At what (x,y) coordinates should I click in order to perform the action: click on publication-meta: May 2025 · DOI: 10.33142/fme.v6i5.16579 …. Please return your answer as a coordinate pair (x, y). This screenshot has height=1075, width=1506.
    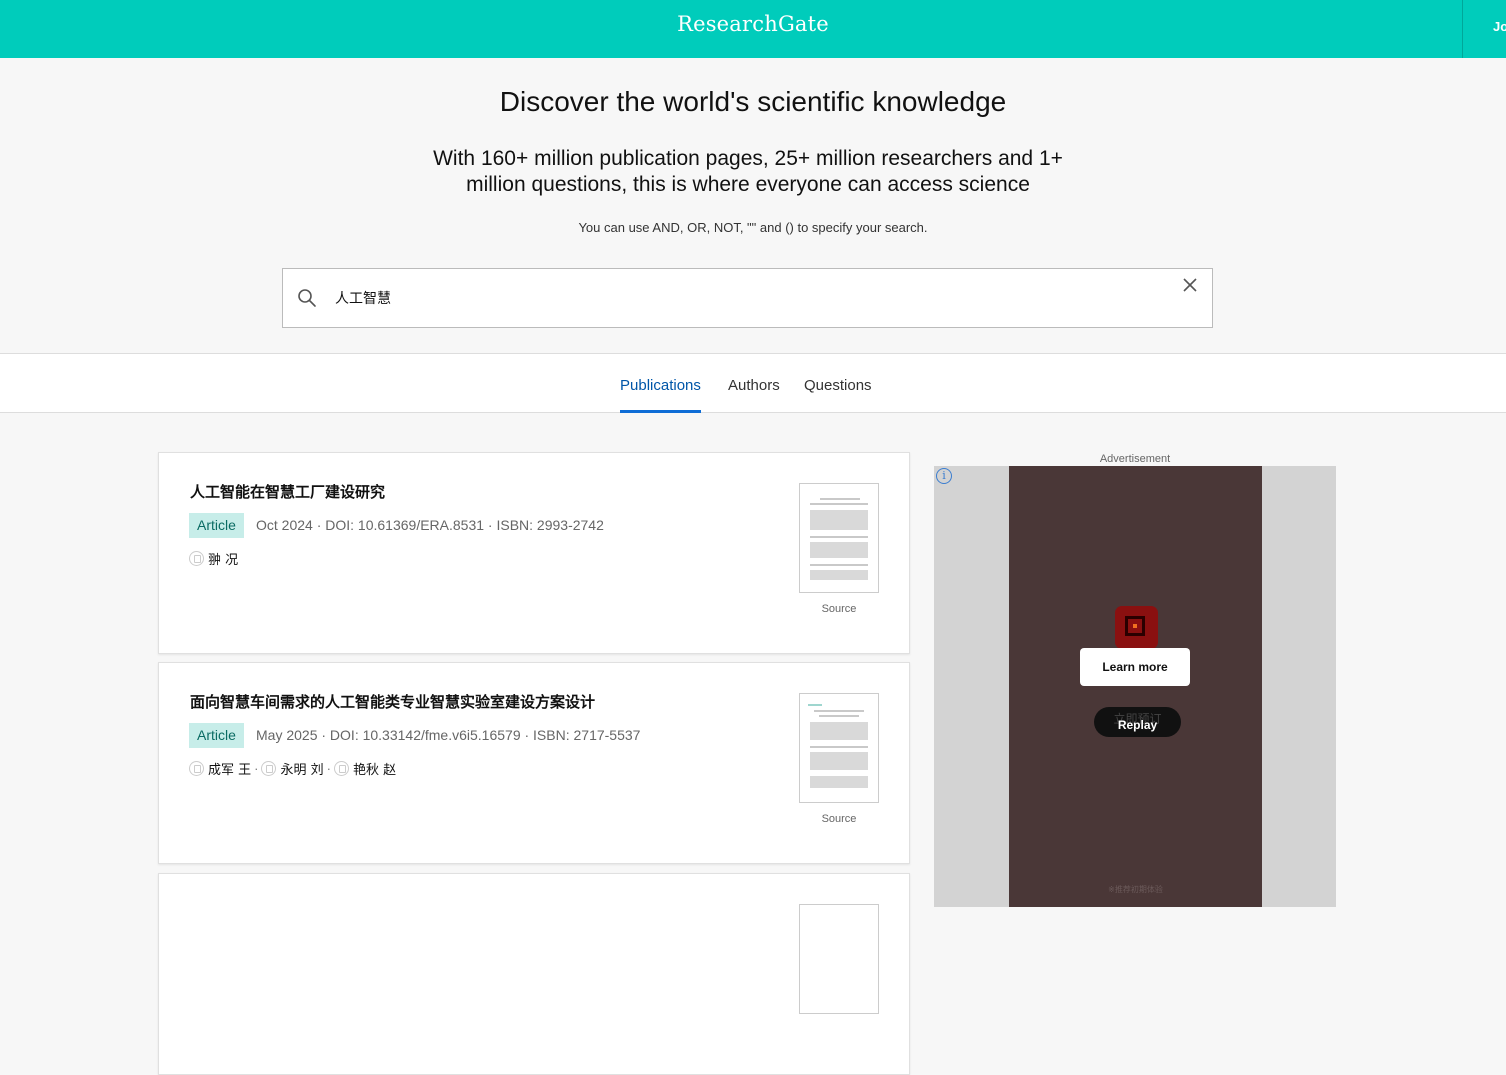
    Looking at the image, I should click on (448, 735).